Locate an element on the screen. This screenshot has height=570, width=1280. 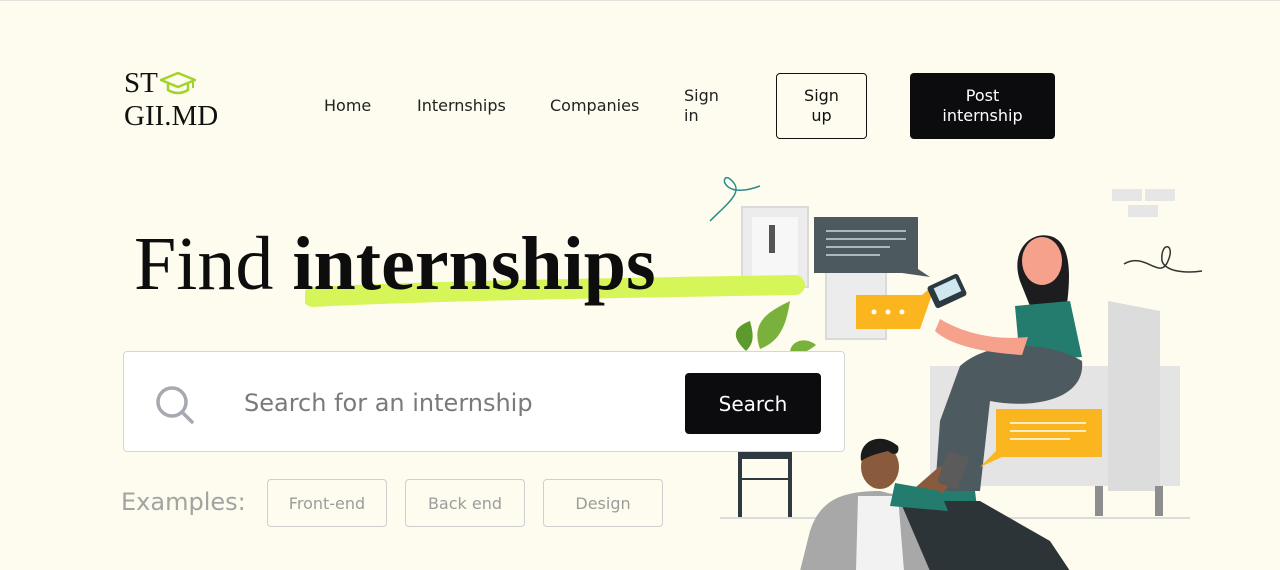
logo-text-line1: ST is located at coordinates (141, 83).